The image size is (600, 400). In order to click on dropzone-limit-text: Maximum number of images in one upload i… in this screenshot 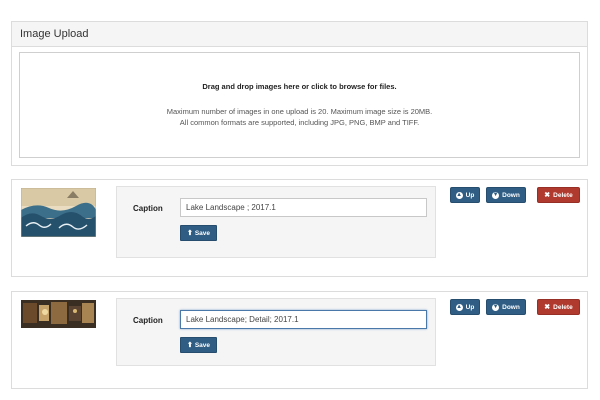, I will do `click(299, 111)`.